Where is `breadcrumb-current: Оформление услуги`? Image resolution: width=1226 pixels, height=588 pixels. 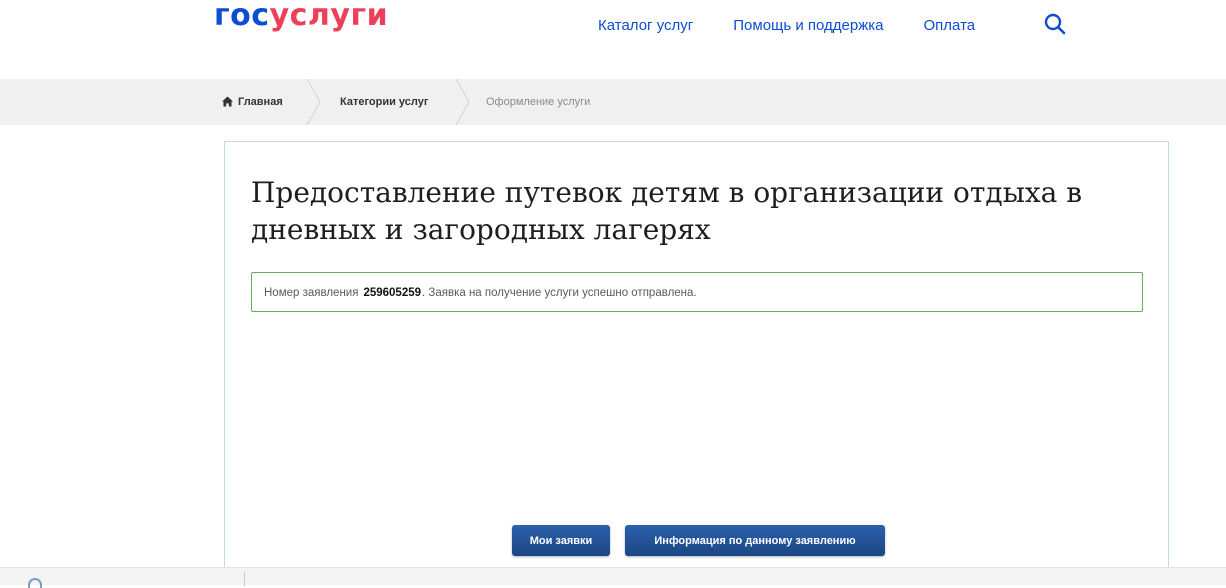 breadcrumb-current: Оформление услуги is located at coordinates (538, 102).